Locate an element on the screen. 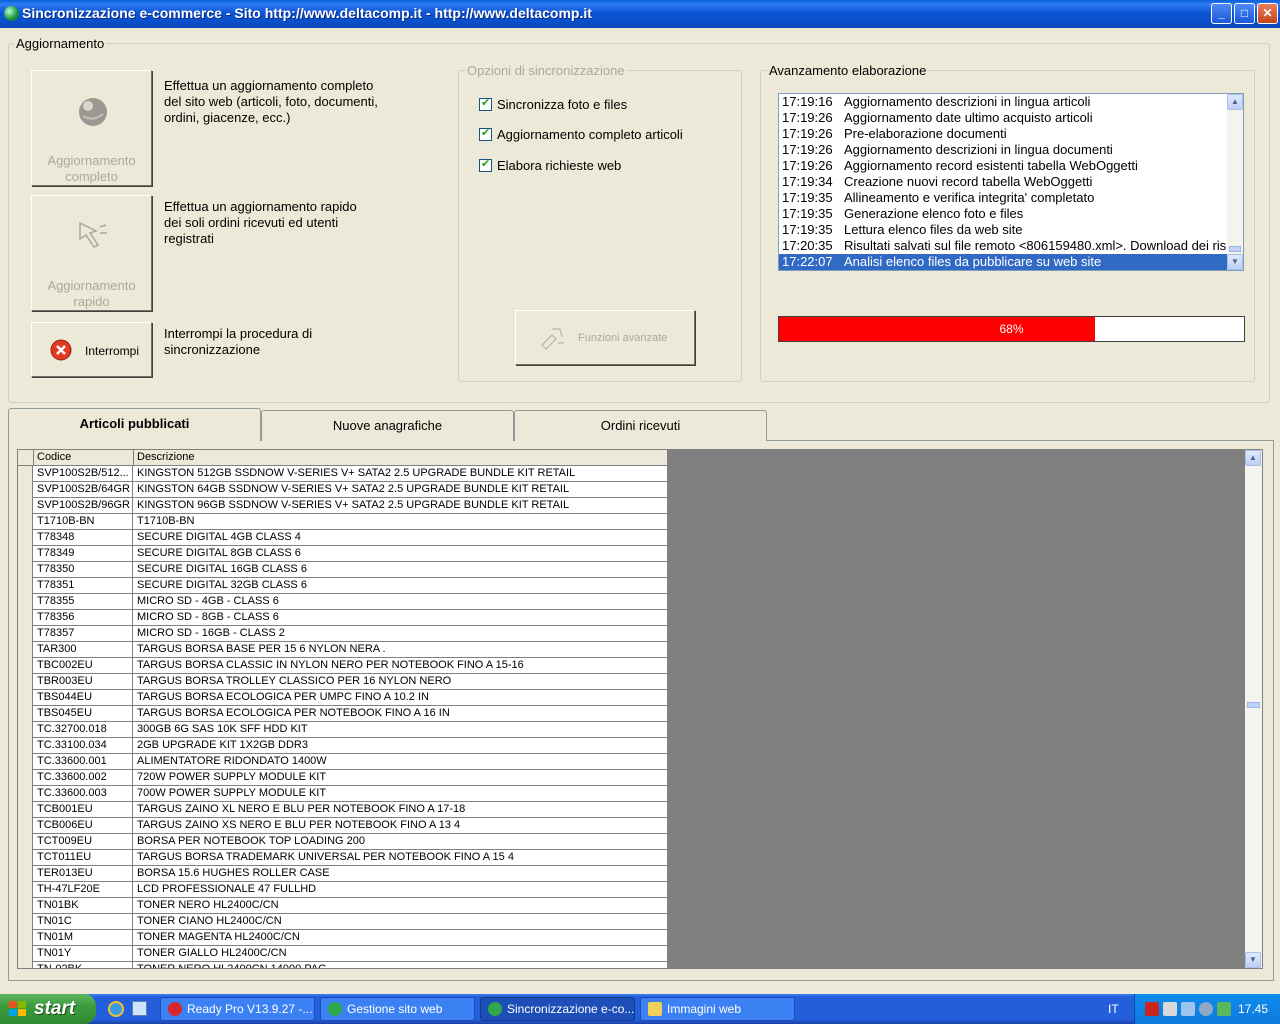 Image resolution: width=1280 pixels, height=1024 pixels. cell-codice: TN01M is located at coordinates (83, 938).